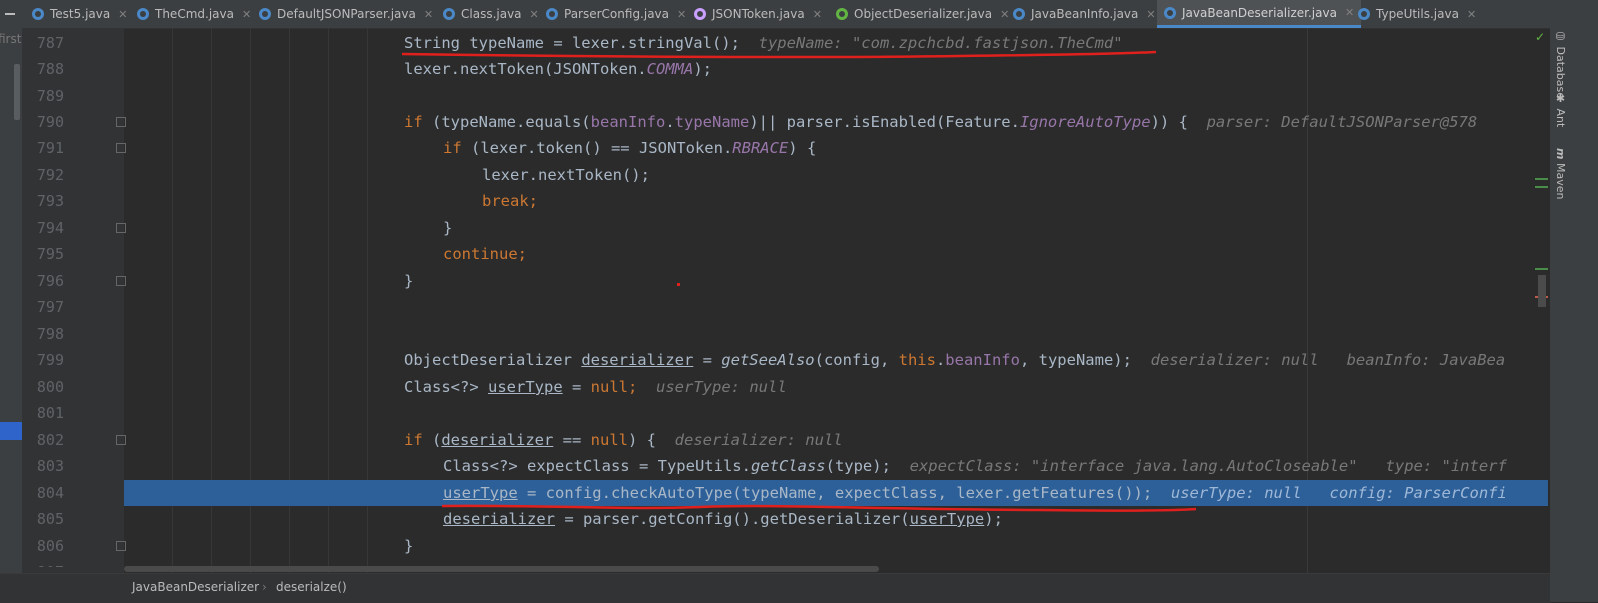  Describe the element at coordinates (50, 307) in the screenshot. I see `line-number: 797` at that location.